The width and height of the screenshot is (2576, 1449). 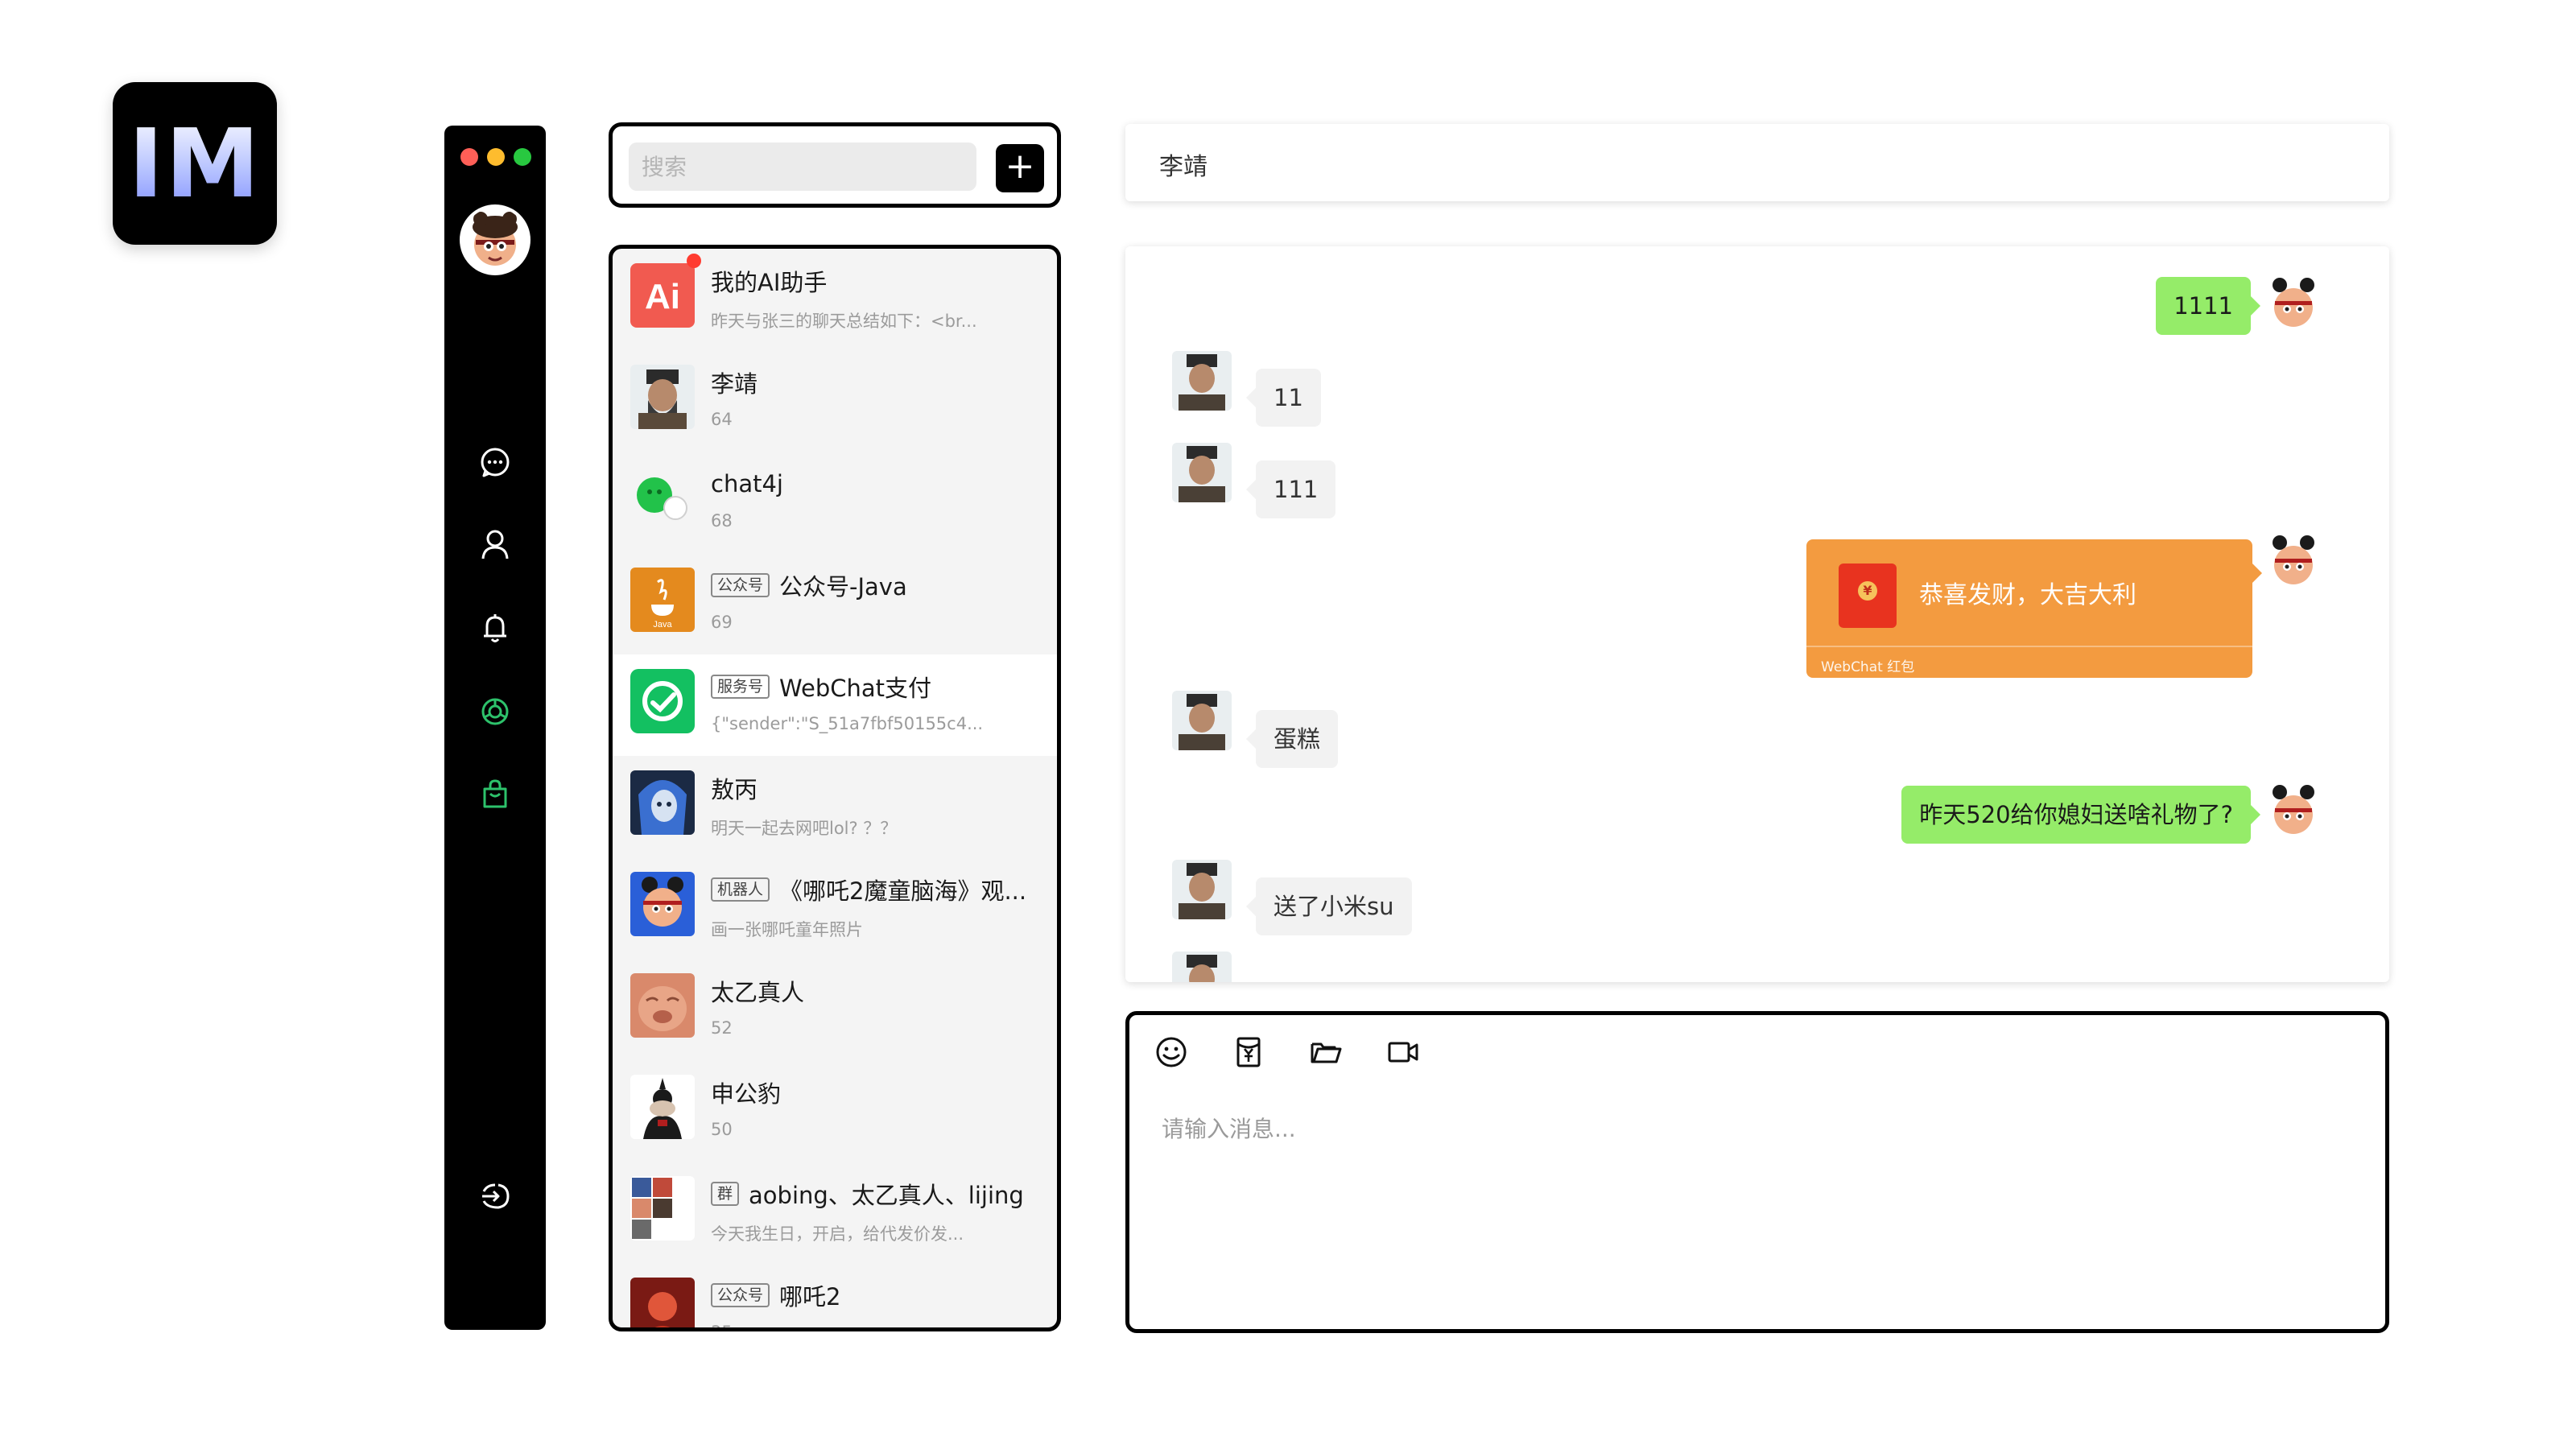 What do you see at coordinates (1248, 1052) in the screenshot?
I see `red-packet-button` at bounding box center [1248, 1052].